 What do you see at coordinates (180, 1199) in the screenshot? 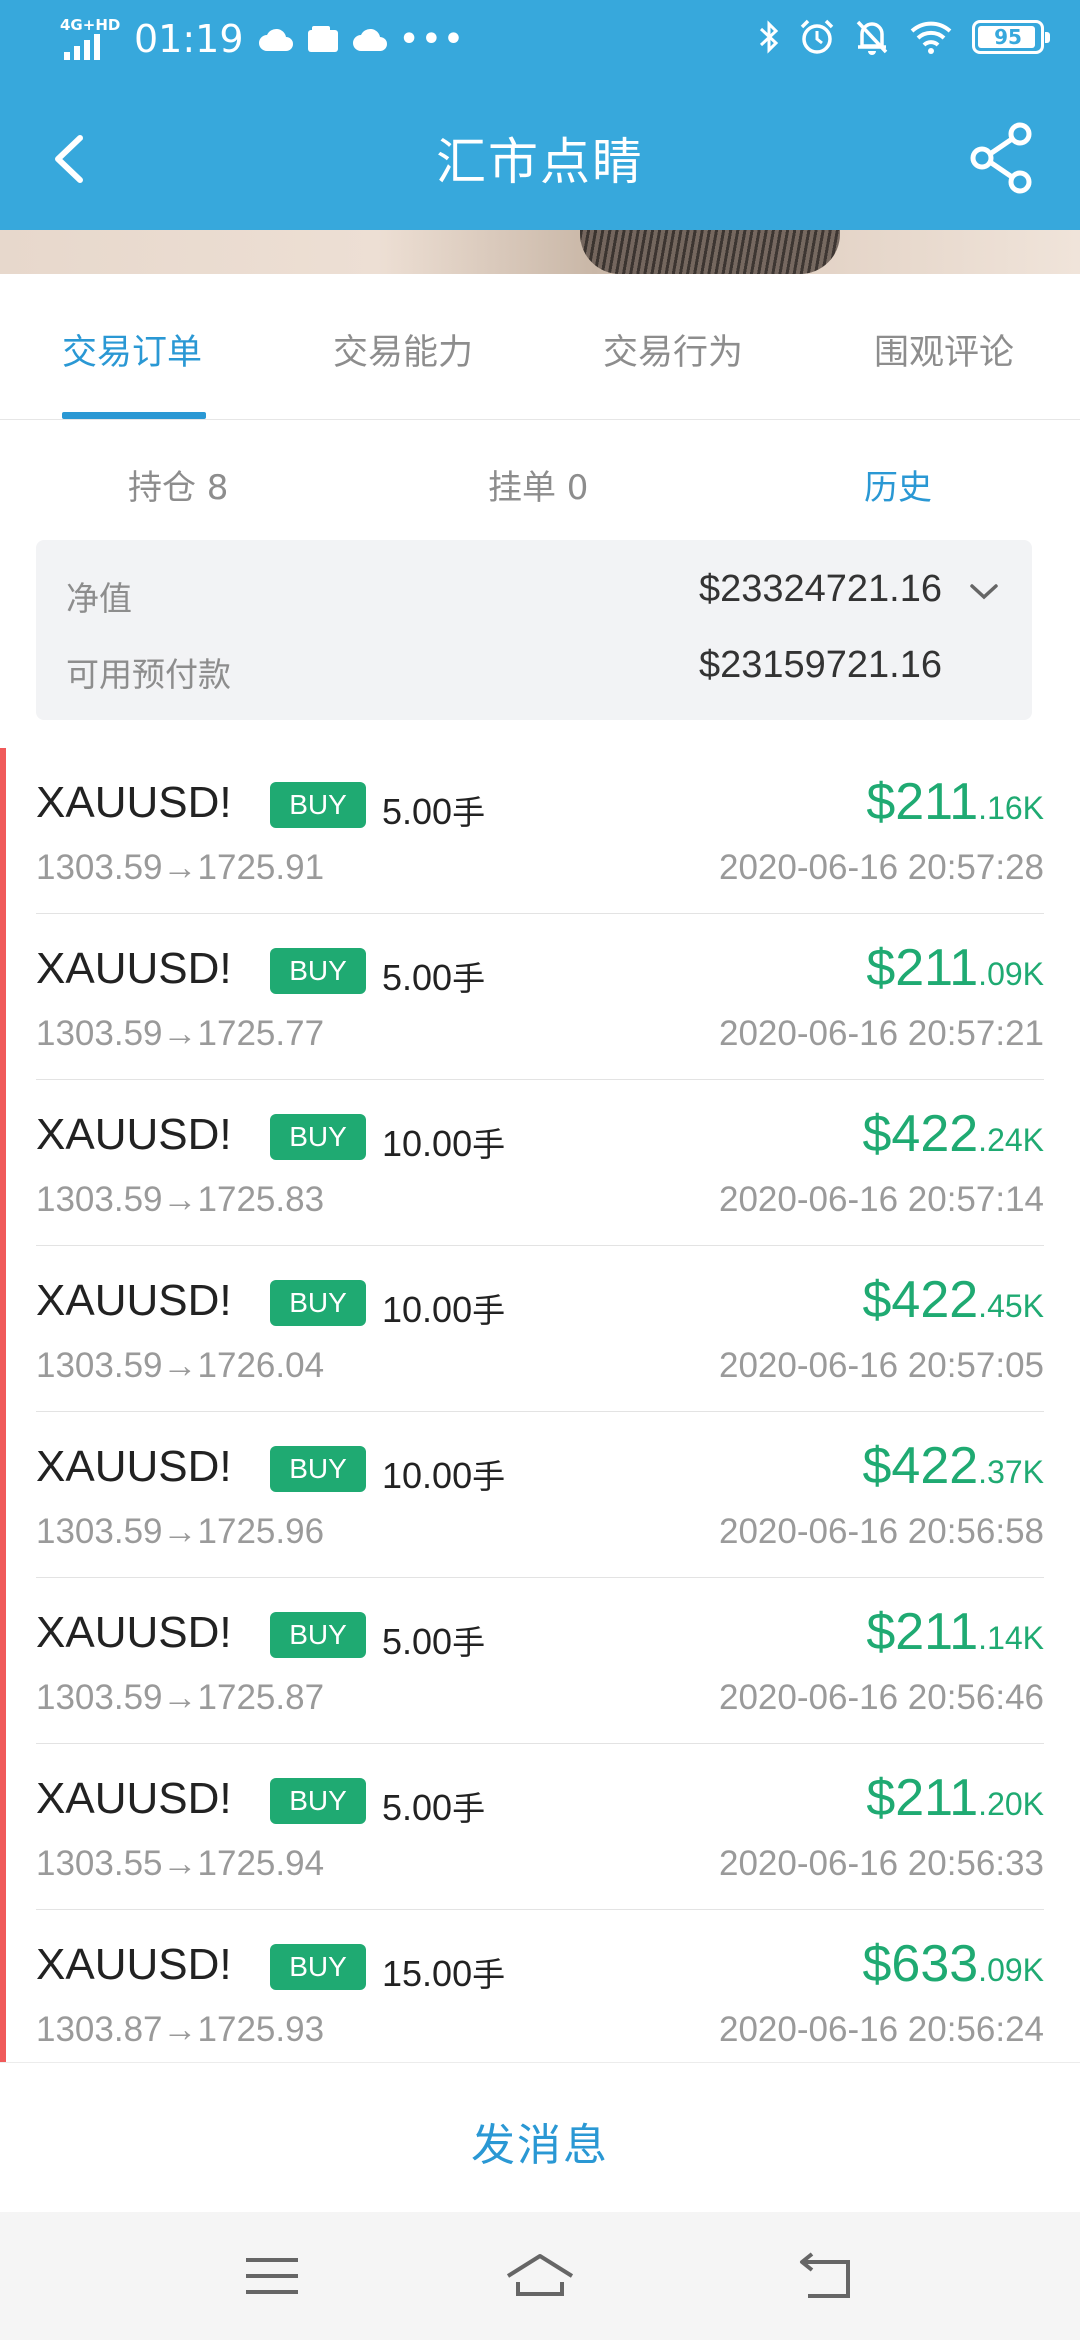
I see `order-price-range: 1303.59→1725.83` at bounding box center [180, 1199].